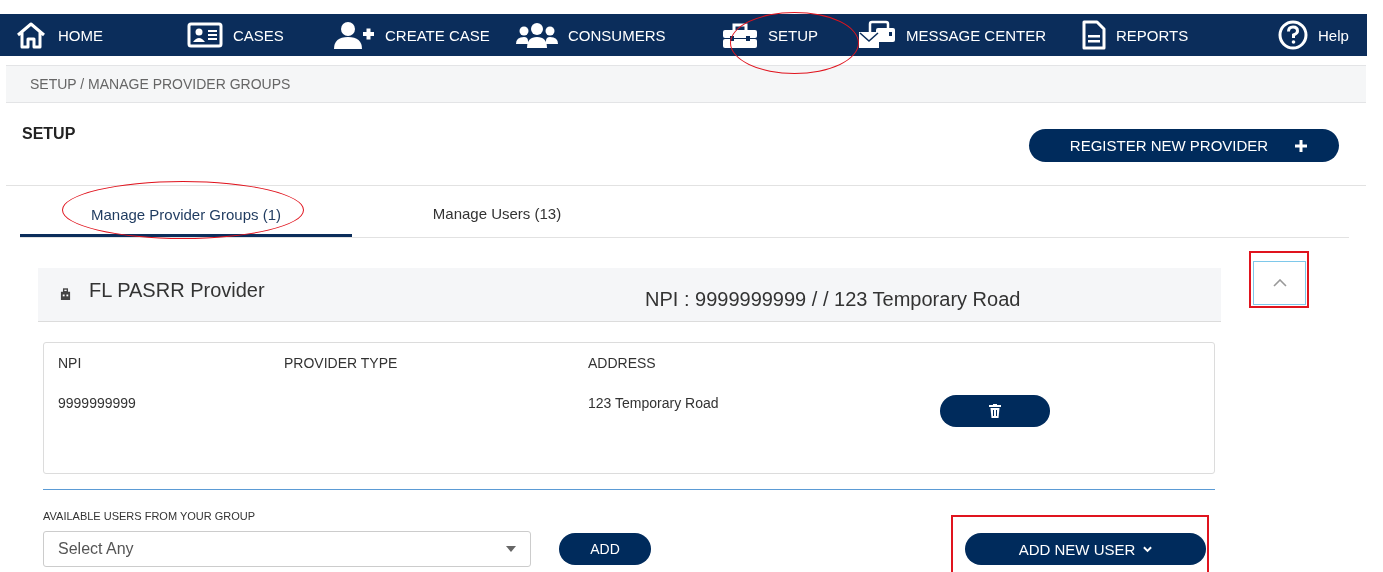  Describe the element at coordinates (65, 294) in the screenshot. I see `briefcase-icon` at that location.